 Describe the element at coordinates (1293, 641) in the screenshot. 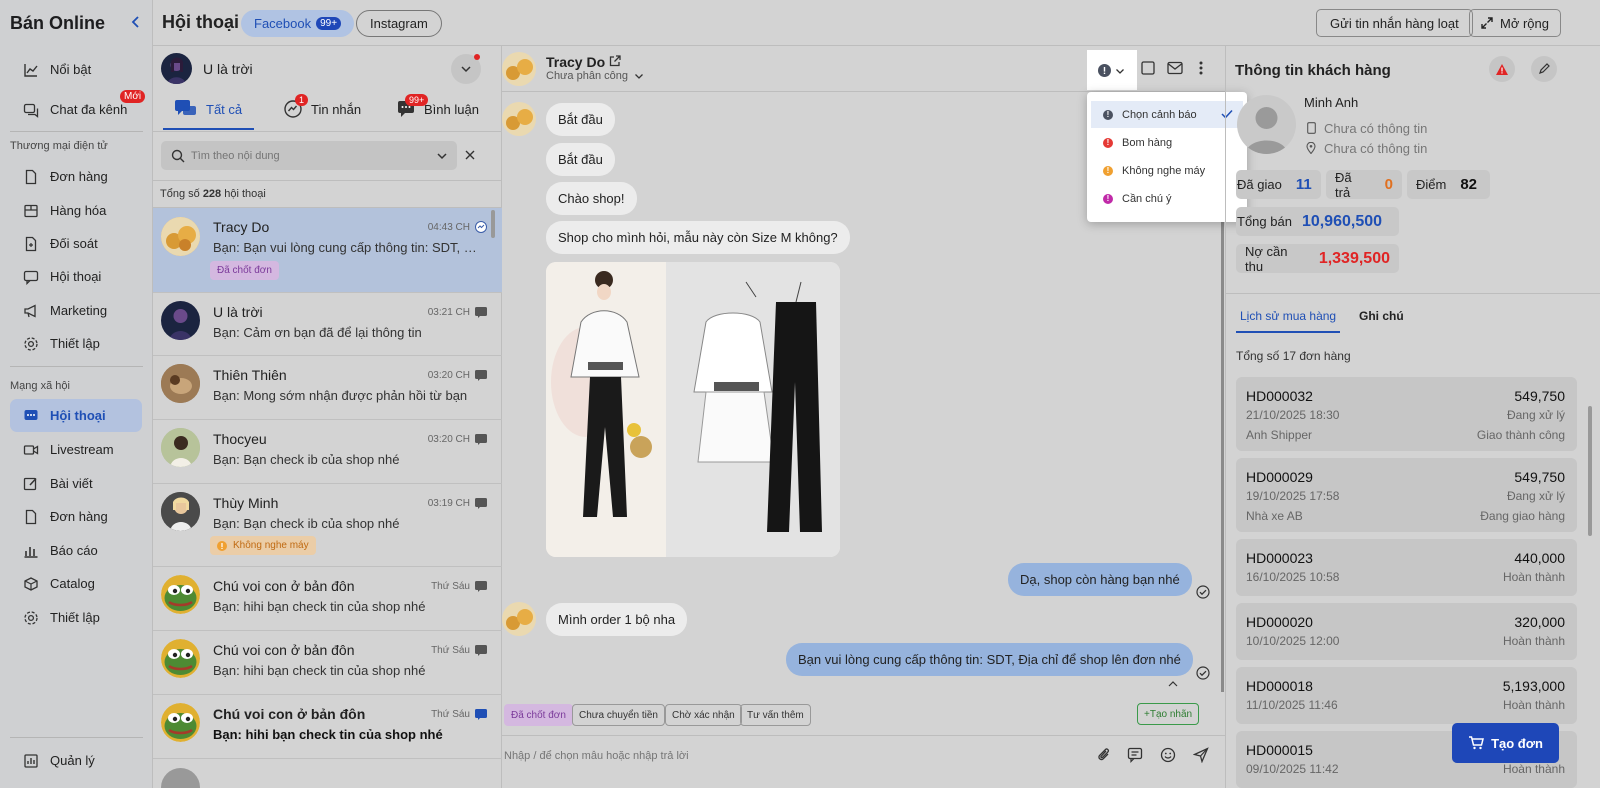

I see `order-date: 10/10/2025 12:00` at that location.